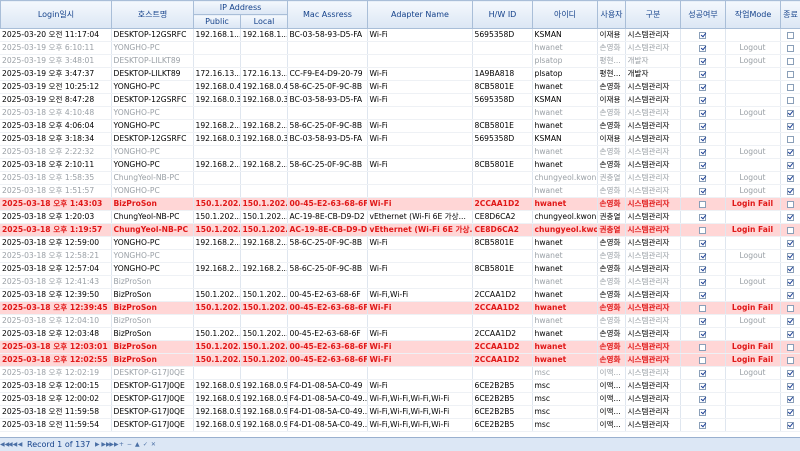  I want to click on prev-icon: ◀, so click(20, 444).